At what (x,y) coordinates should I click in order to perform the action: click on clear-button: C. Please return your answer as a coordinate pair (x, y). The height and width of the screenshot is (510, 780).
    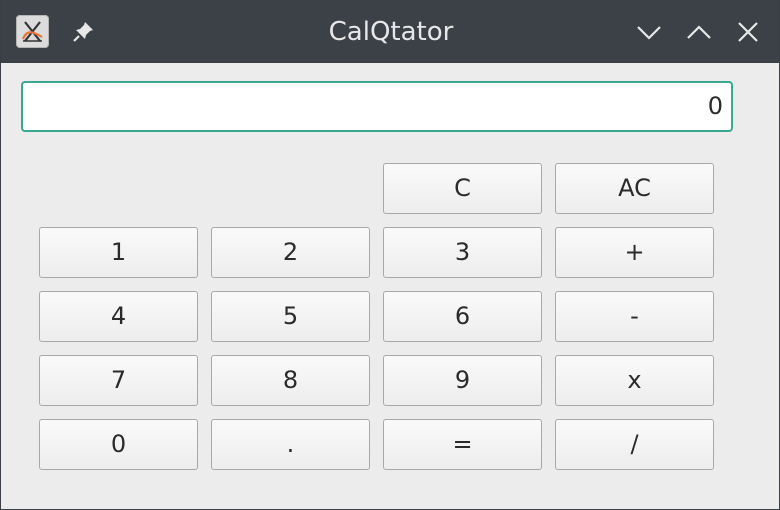
    Looking at the image, I should click on (462, 188).